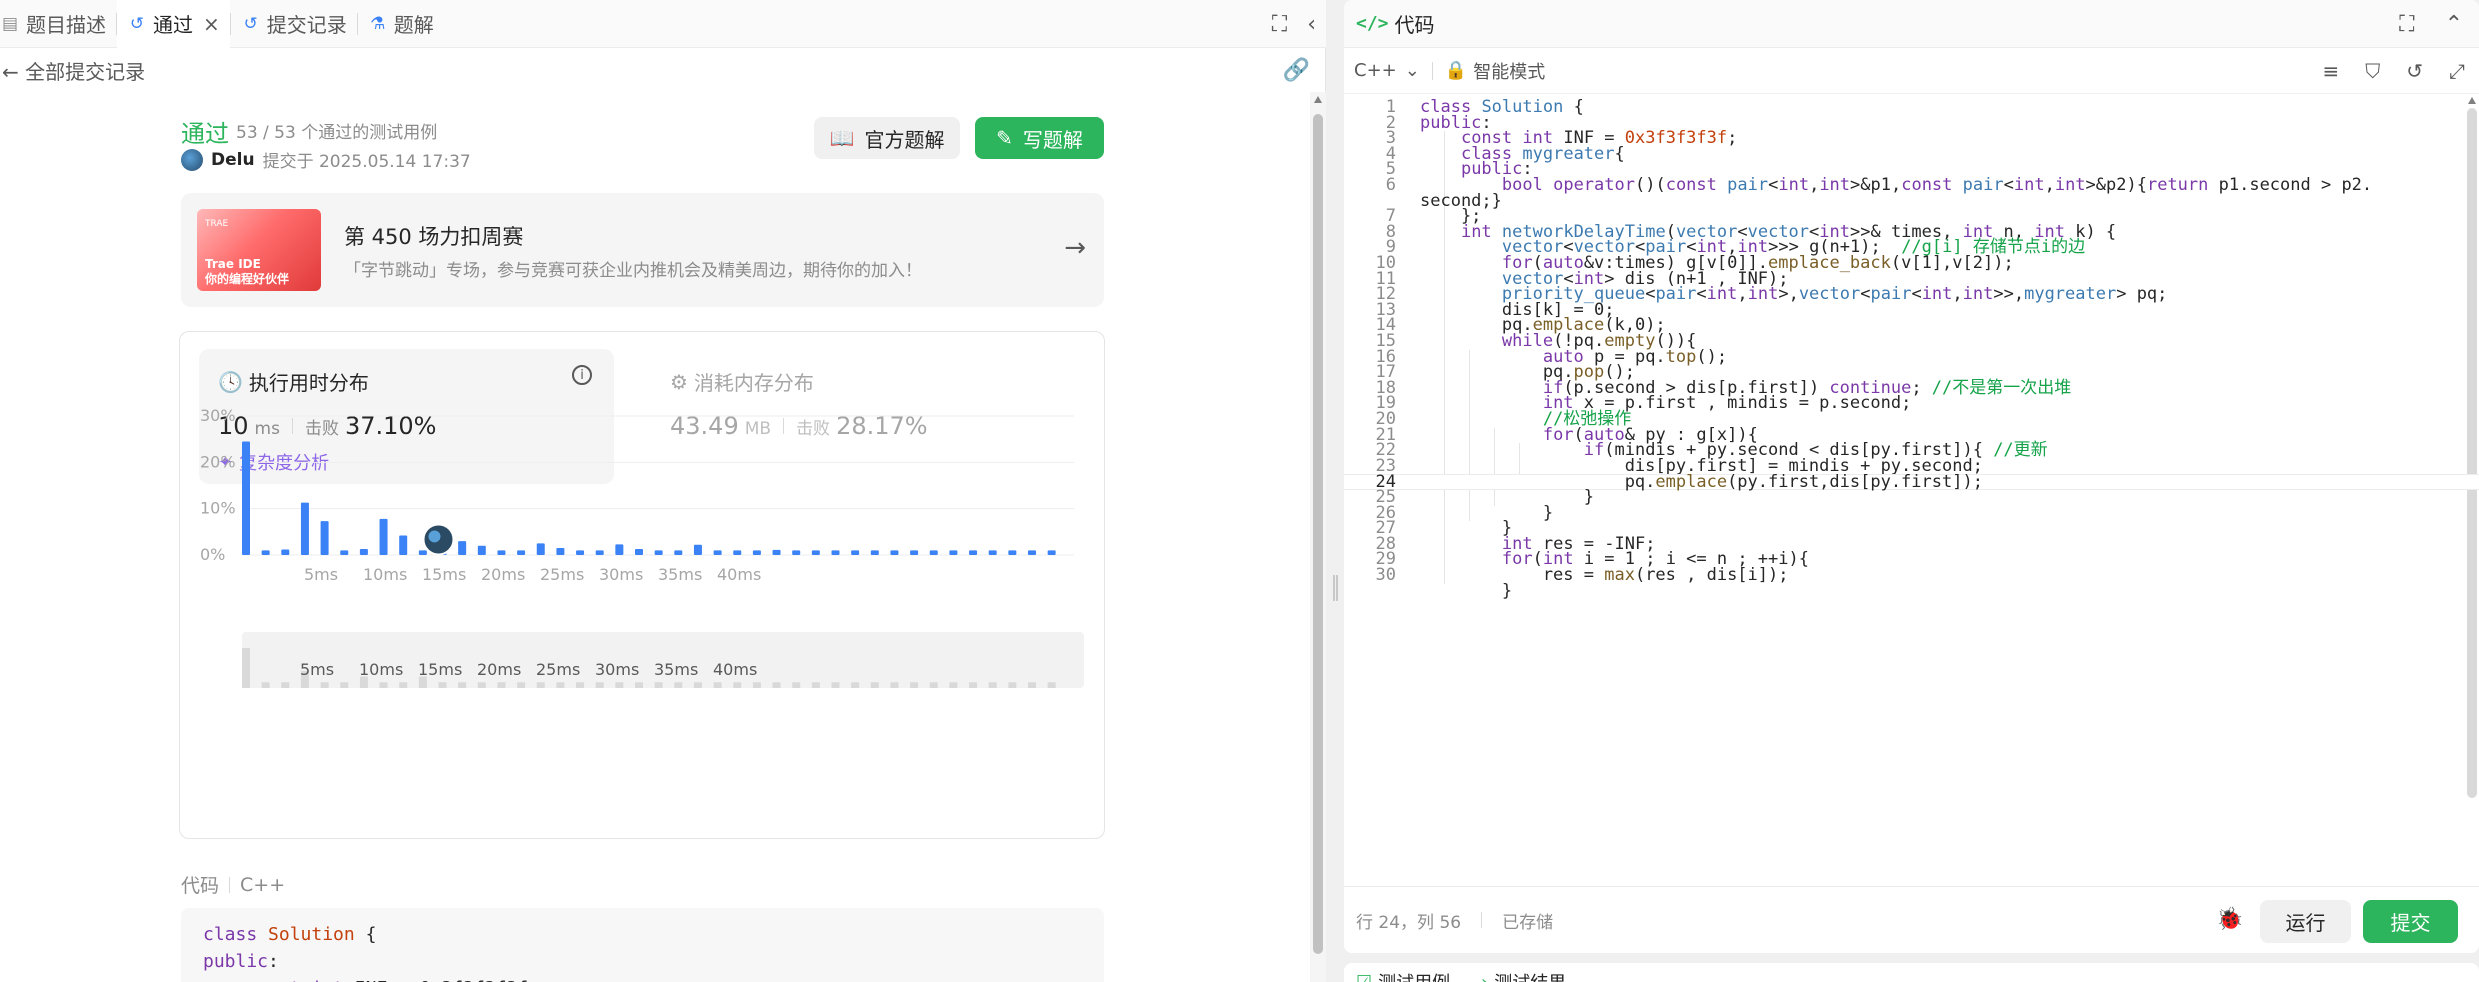 The width and height of the screenshot is (2479, 982). I want to click on book-icon: 📖, so click(842, 138).